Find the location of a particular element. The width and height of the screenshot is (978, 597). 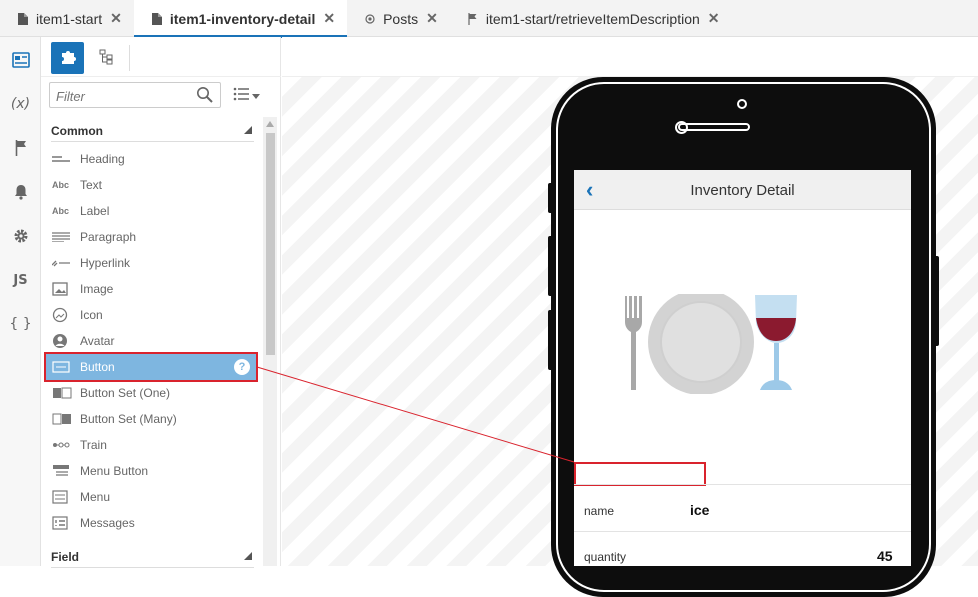

palette-item-button: Button ? is located at coordinates (151, 367).